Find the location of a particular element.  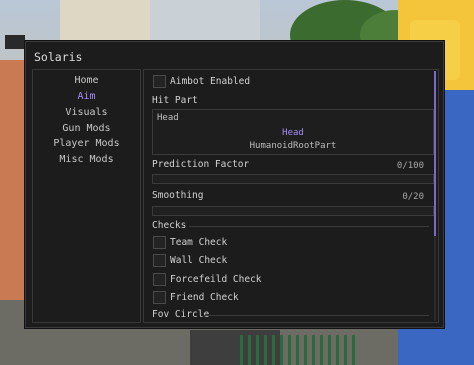

hit-part-label: Hit Part is located at coordinates (175, 100).